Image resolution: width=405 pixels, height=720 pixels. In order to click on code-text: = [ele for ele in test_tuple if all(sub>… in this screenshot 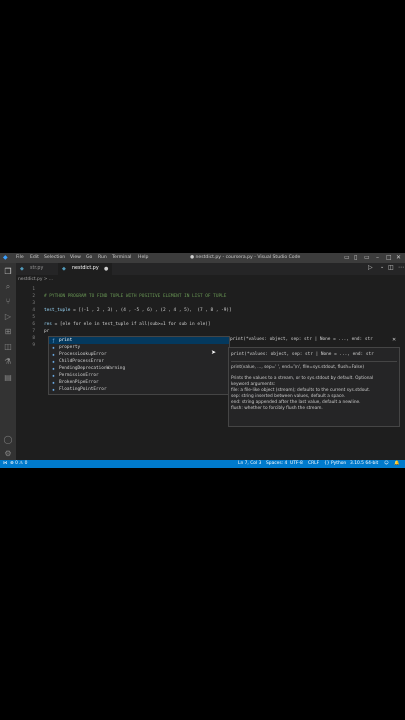, I will do `click(131, 324)`.